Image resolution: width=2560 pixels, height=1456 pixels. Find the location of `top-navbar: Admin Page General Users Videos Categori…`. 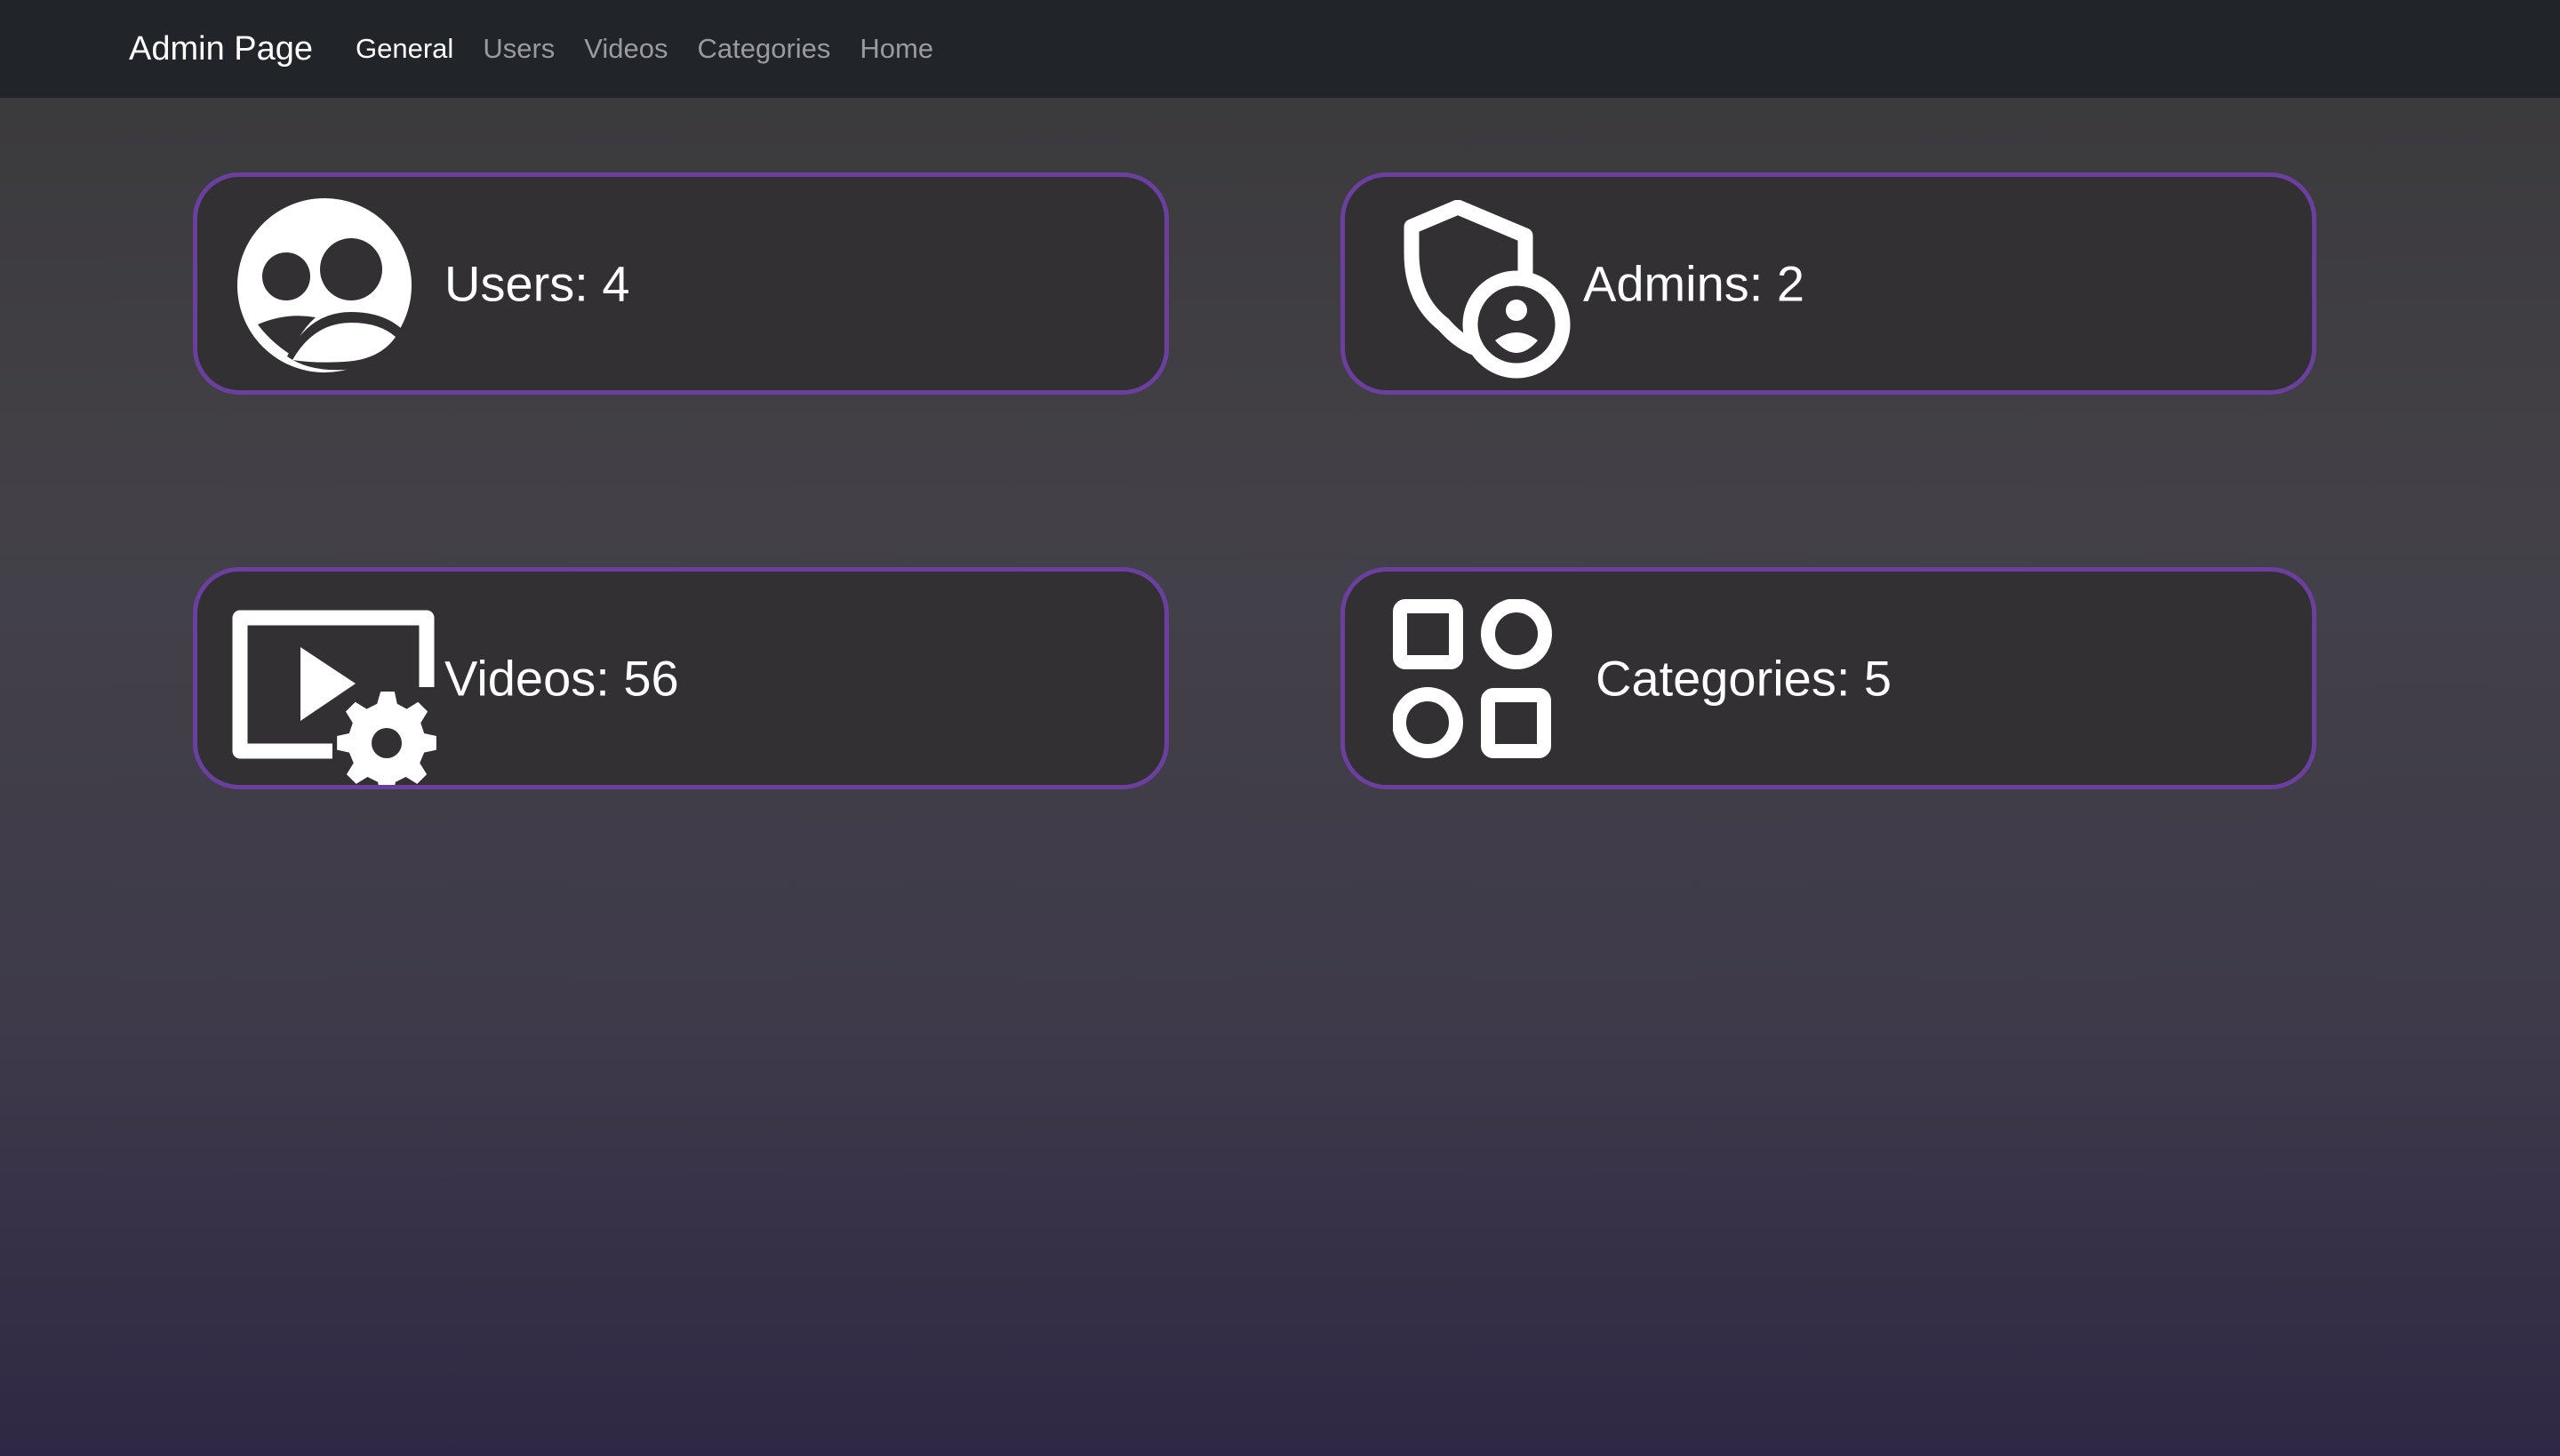

top-navbar: Admin Page General Users Videos Categori… is located at coordinates (1280, 49).